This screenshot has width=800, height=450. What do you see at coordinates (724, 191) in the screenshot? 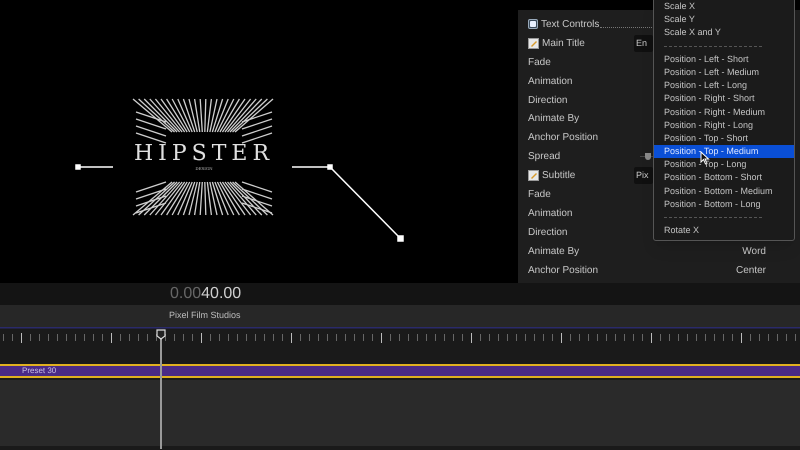
I see `menu-item: Position - Bottom - Medium` at bounding box center [724, 191].